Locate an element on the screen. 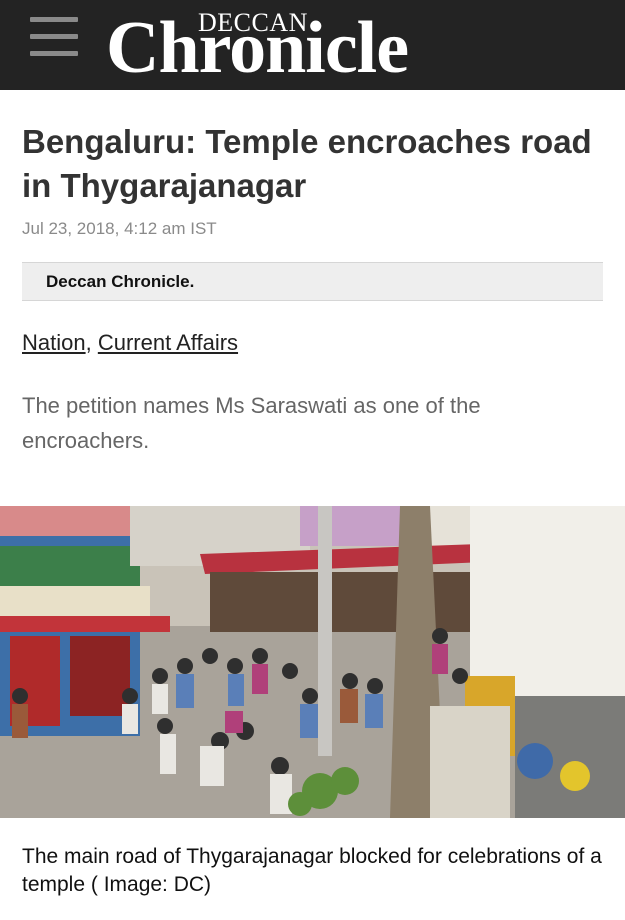 The image size is (625, 920). hamburger-menu-icon is located at coordinates (54, 38).